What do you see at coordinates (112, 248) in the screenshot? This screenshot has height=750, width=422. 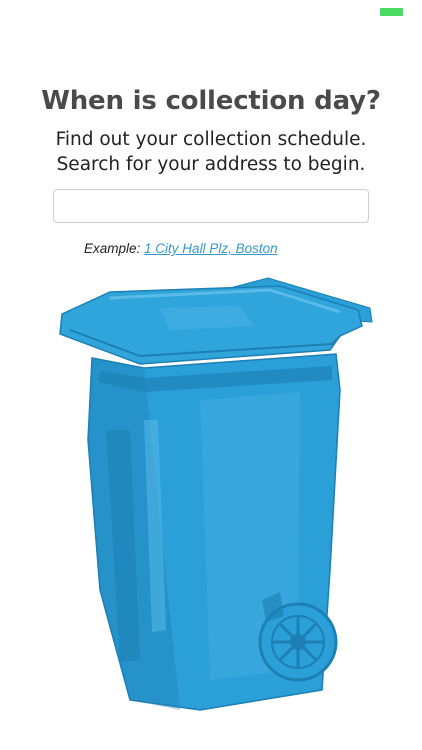 I see `example-label: Example:` at bounding box center [112, 248].